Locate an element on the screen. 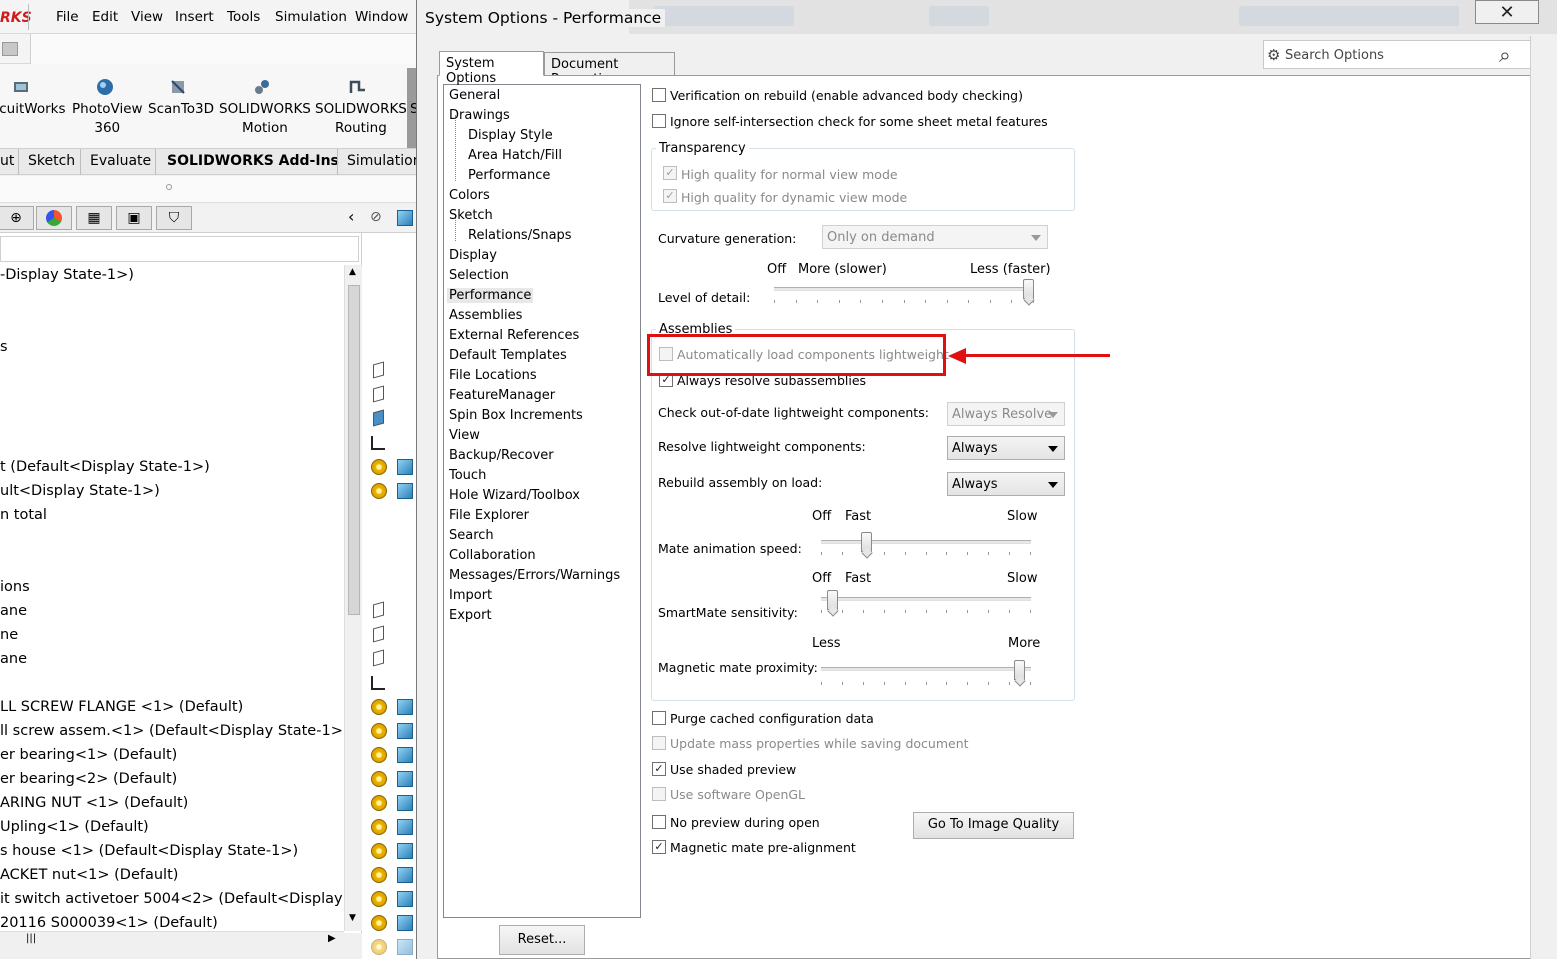  menu-tools: Tools is located at coordinates (243, 17).